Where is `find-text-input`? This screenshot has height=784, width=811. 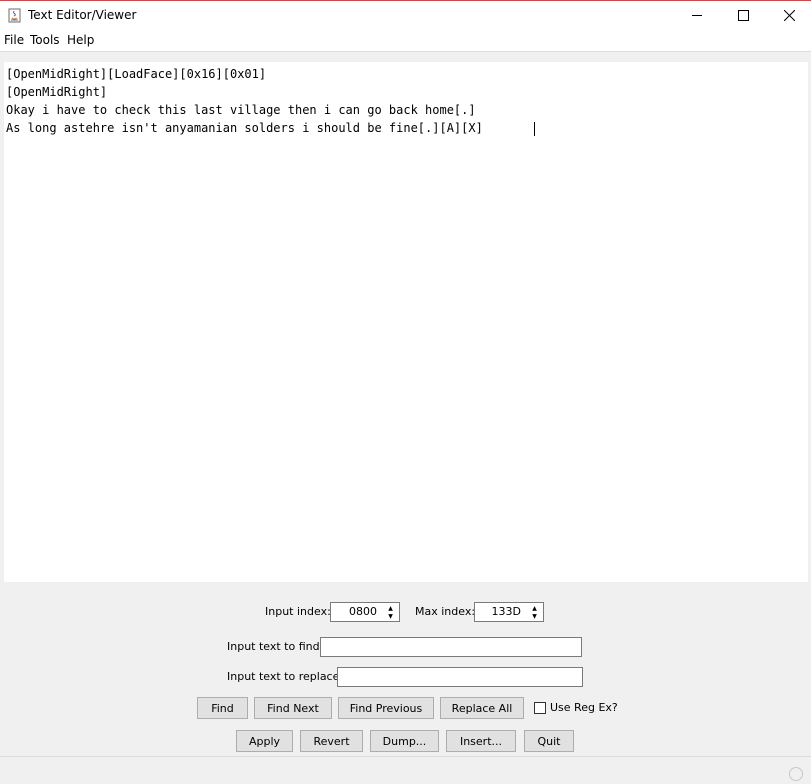 find-text-input is located at coordinates (451, 647).